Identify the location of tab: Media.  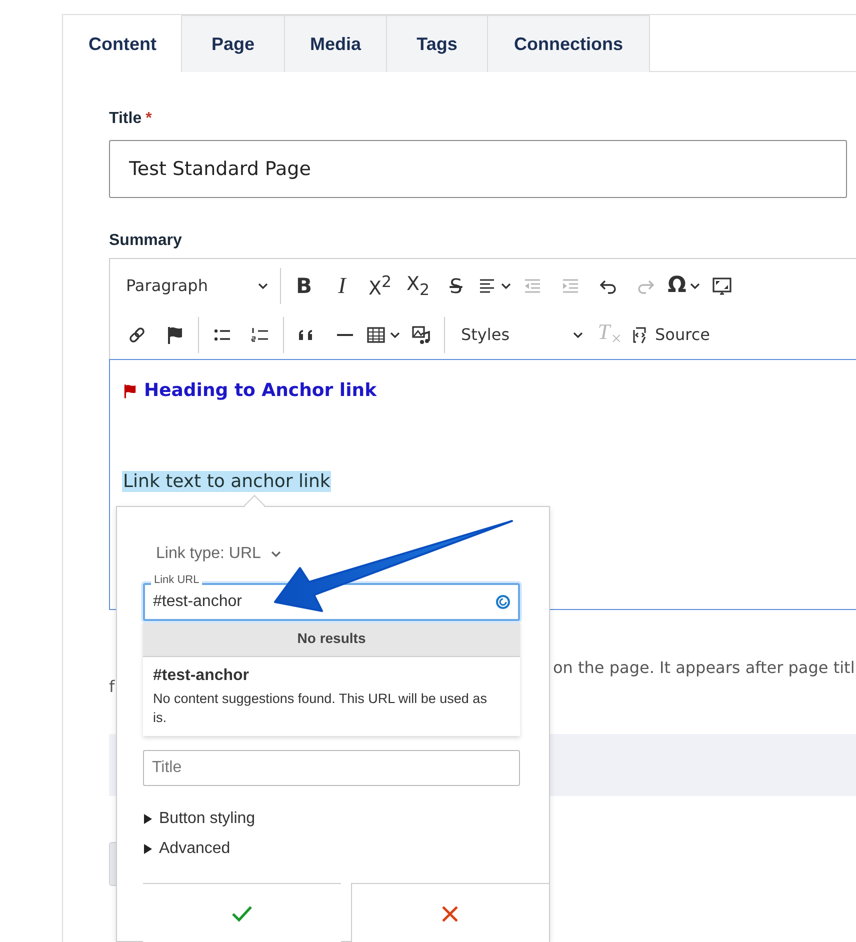
(335, 43).